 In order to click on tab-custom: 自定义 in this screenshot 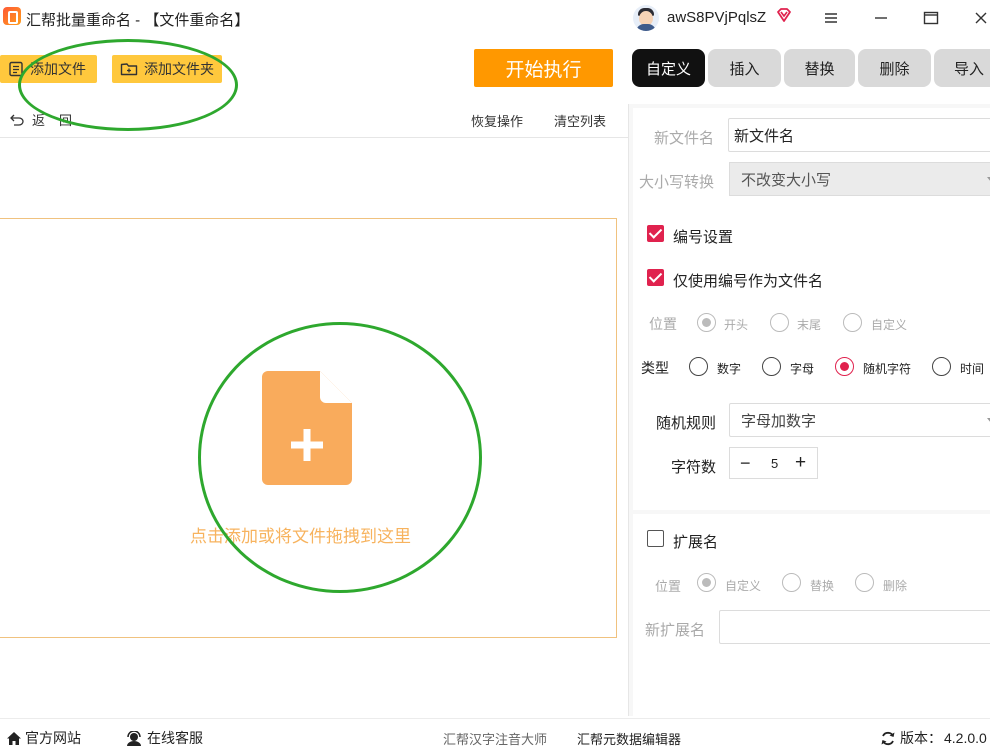, I will do `click(668, 68)`.